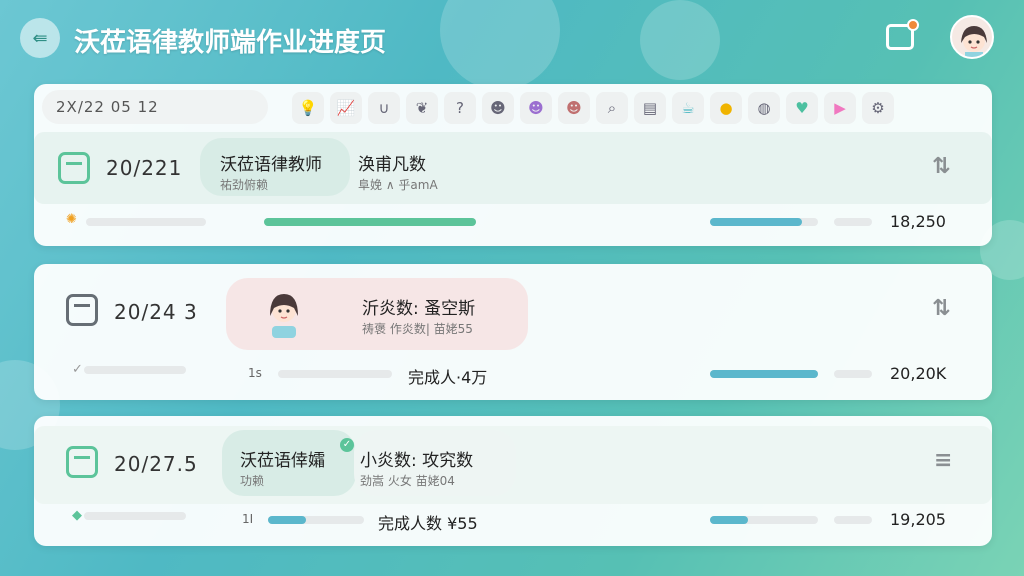 The height and width of the screenshot is (576, 1024). Describe the element at coordinates (252, 481) in the screenshot. I see `teacher-sub: 功赖` at that location.